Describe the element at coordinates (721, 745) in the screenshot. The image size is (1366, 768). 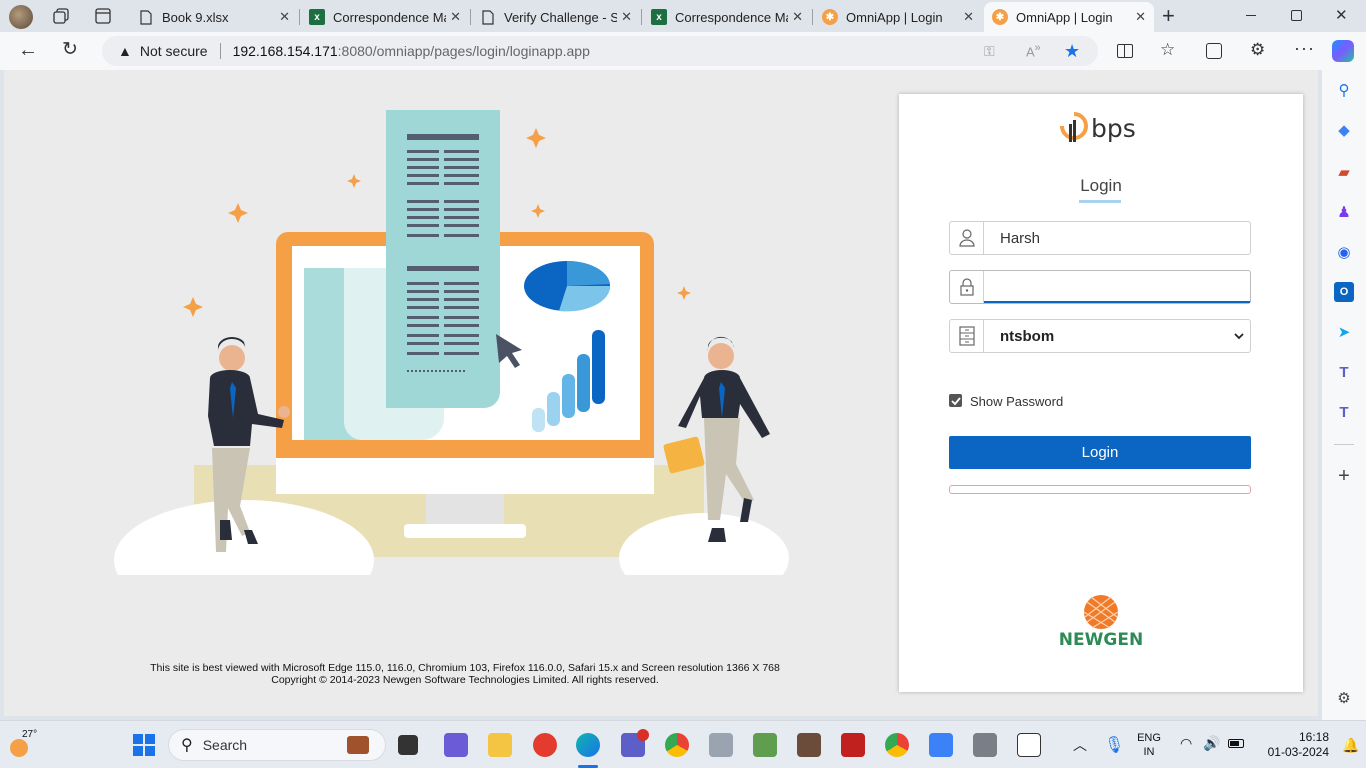
I see `media-player-icon` at that location.